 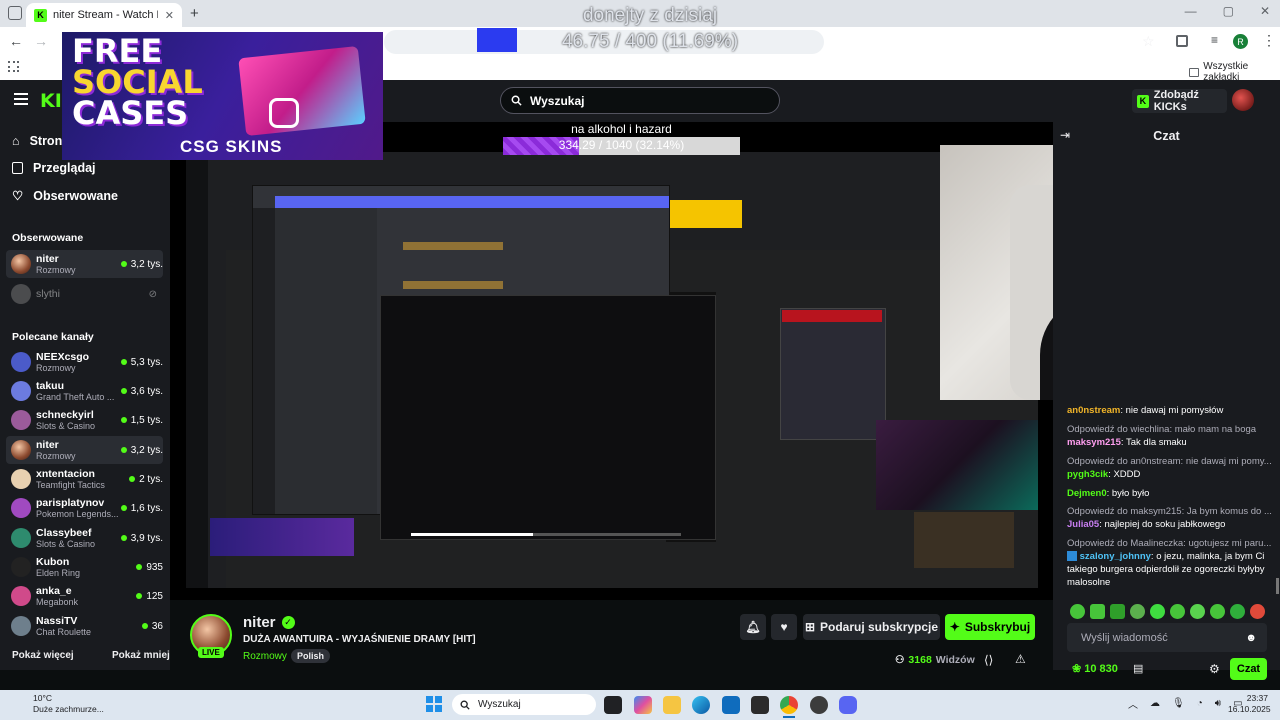 I want to click on viewers-icon: ⚇, so click(x=900, y=660).